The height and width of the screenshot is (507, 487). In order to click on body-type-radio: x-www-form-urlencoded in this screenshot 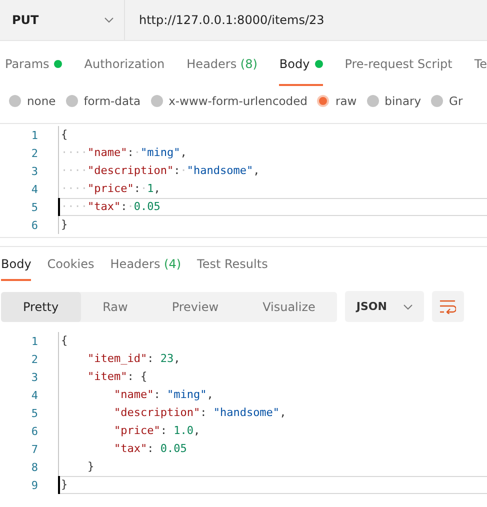, I will do `click(229, 101)`.